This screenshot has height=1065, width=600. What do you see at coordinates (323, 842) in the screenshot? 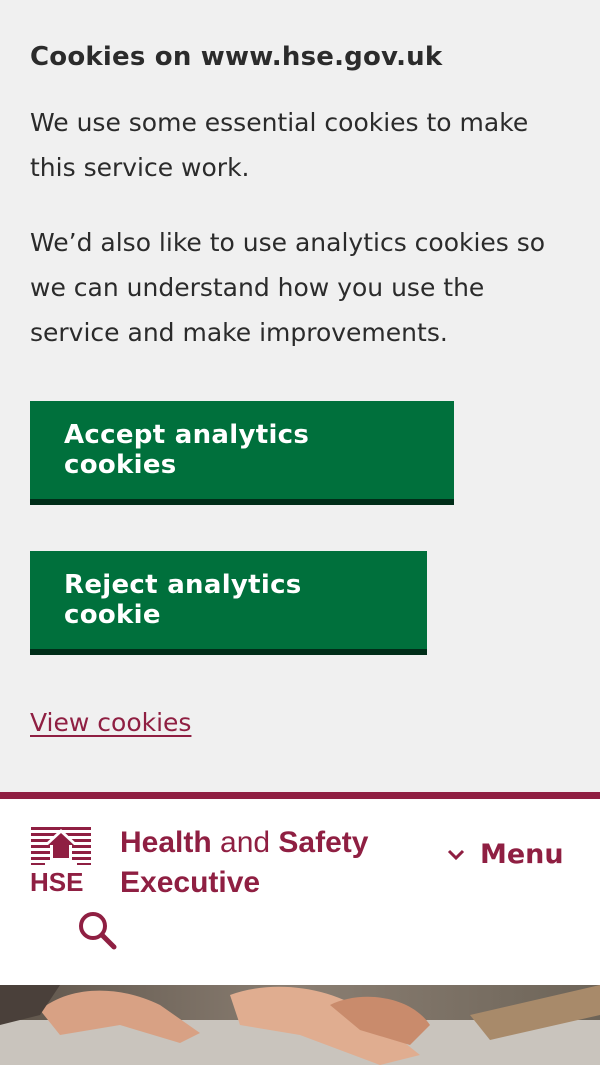
I see `org-name-safety: Safety` at bounding box center [323, 842].